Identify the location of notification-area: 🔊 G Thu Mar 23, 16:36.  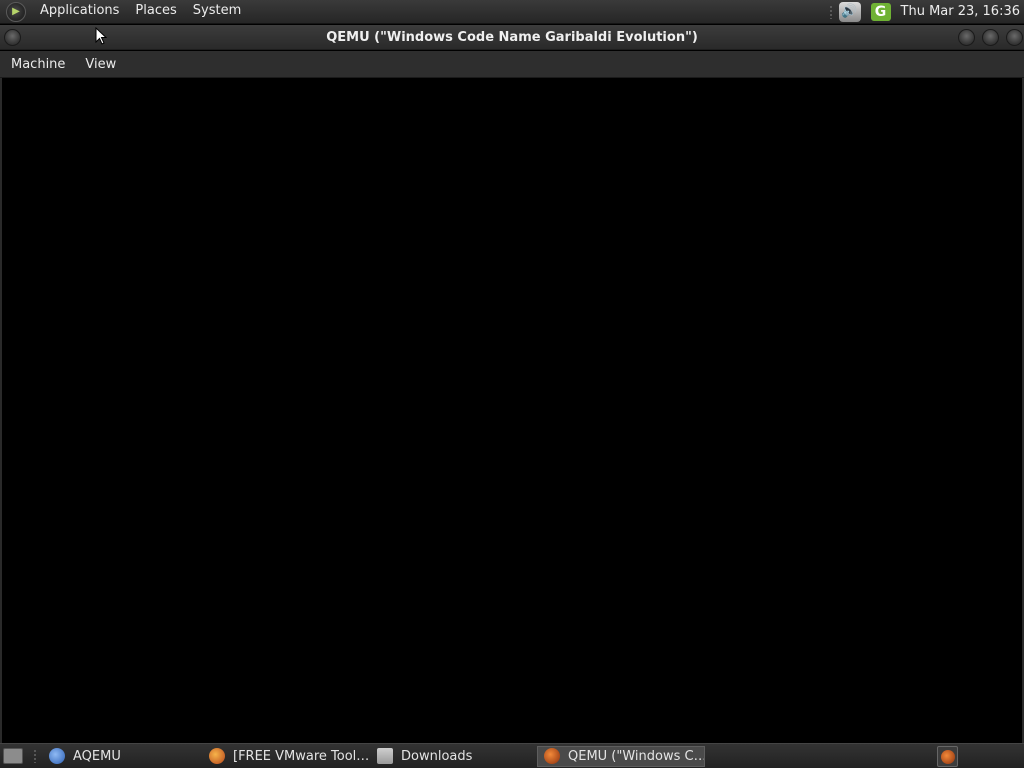
(923, 12).